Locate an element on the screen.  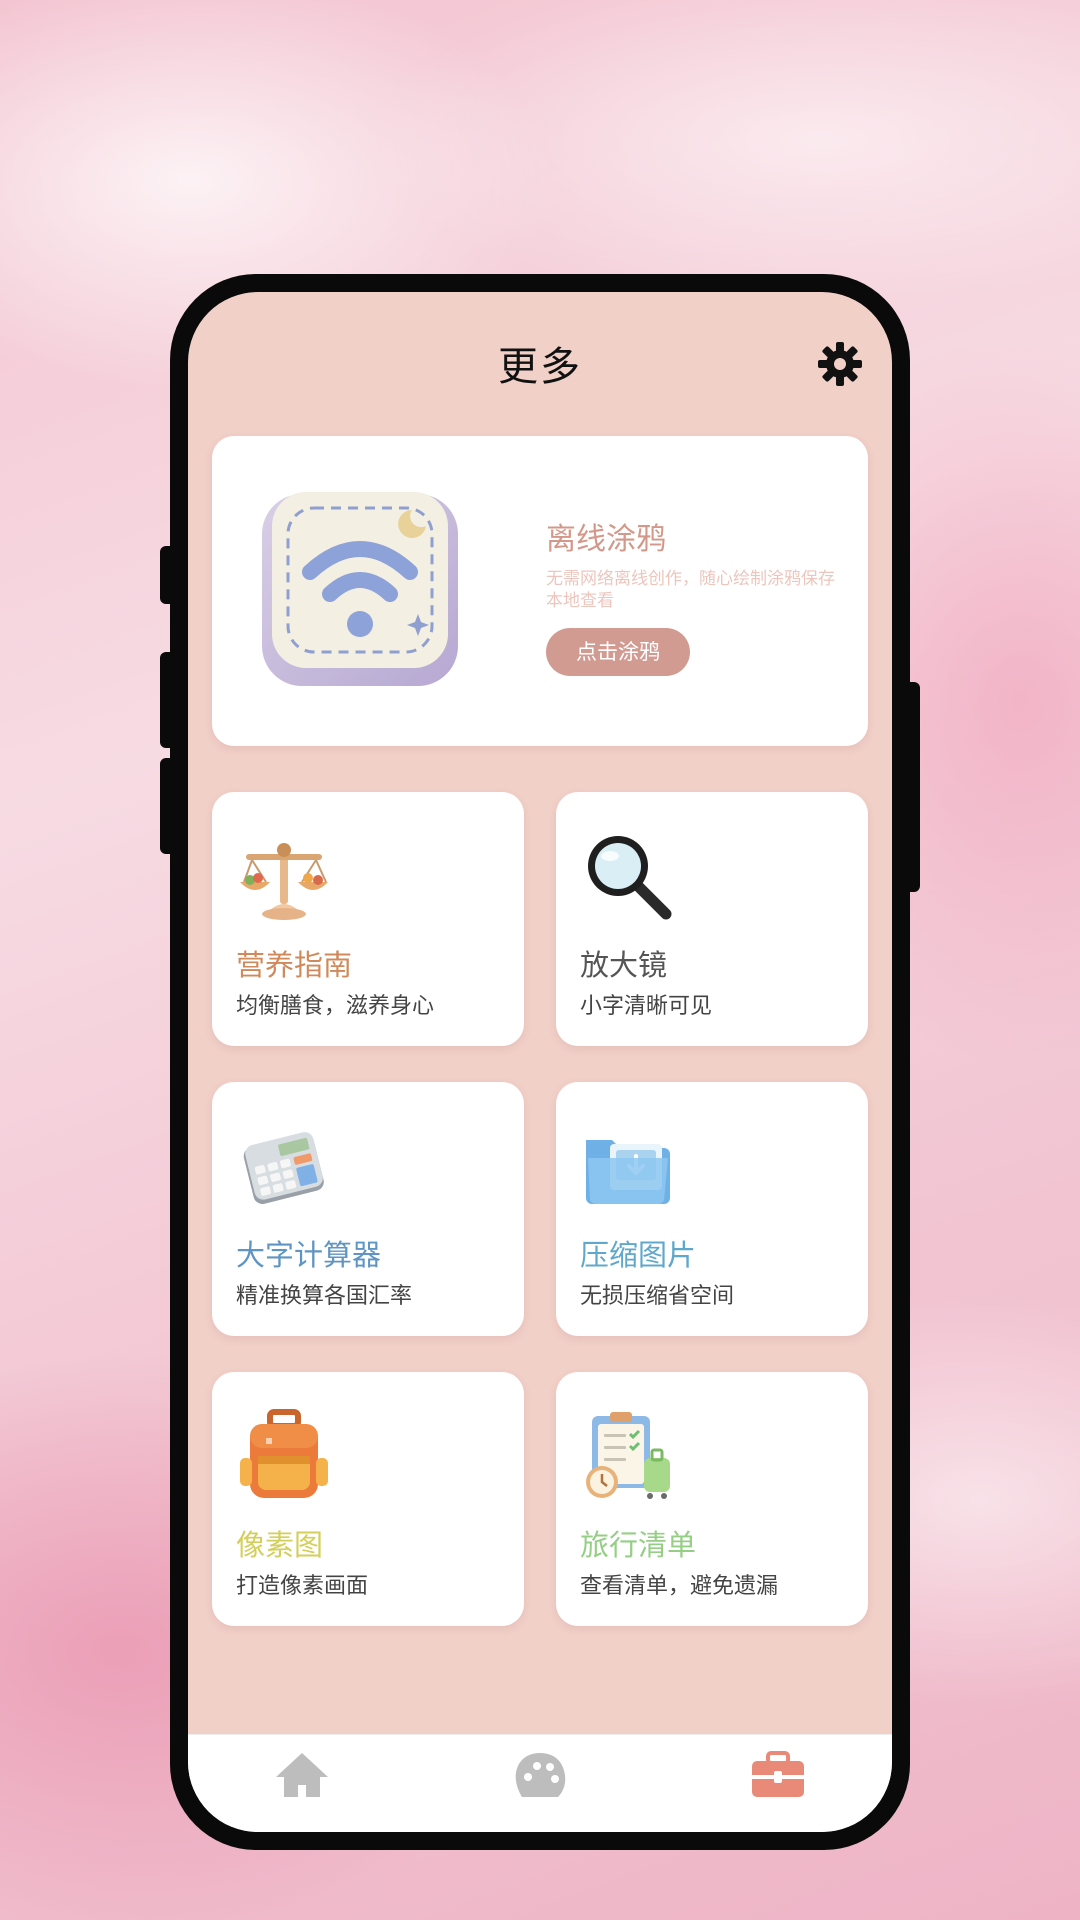
start-doodle-button: 点击涂鸦 is located at coordinates (618, 652).